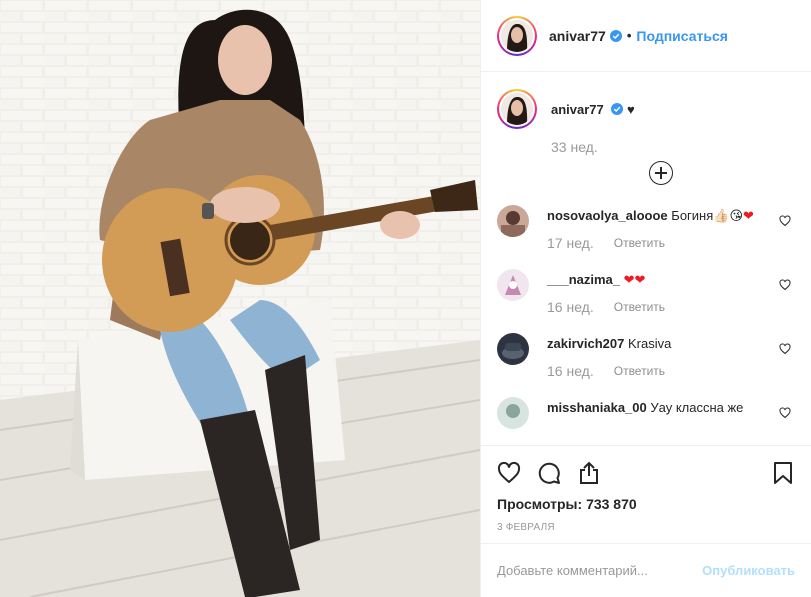 The height and width of the screenshot is (597, 811). What do you see at coordinates (748, 570) in the screenshot?
I see `publish-button: Опубликовать` at bounding box center [748, 570].